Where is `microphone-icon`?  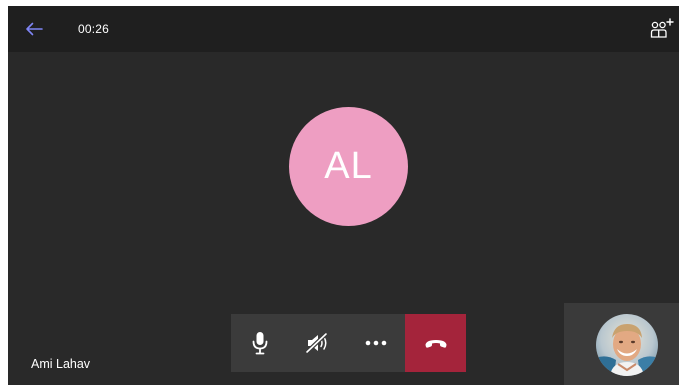
microphone-icon is located at coordinates (260, 343).